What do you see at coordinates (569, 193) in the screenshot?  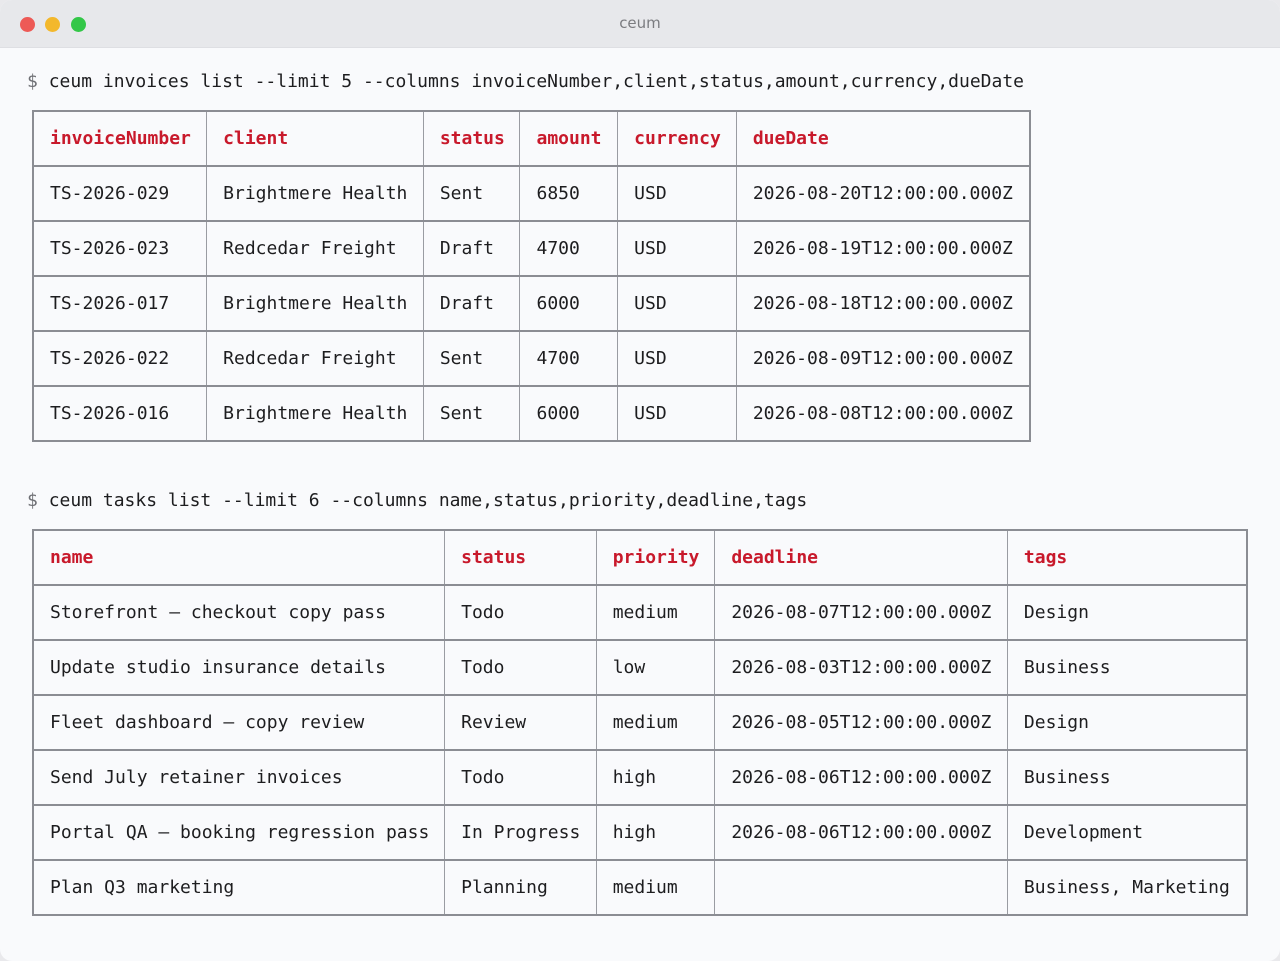 I see `cell-amount: 6850` at bounding box center [569, 193].